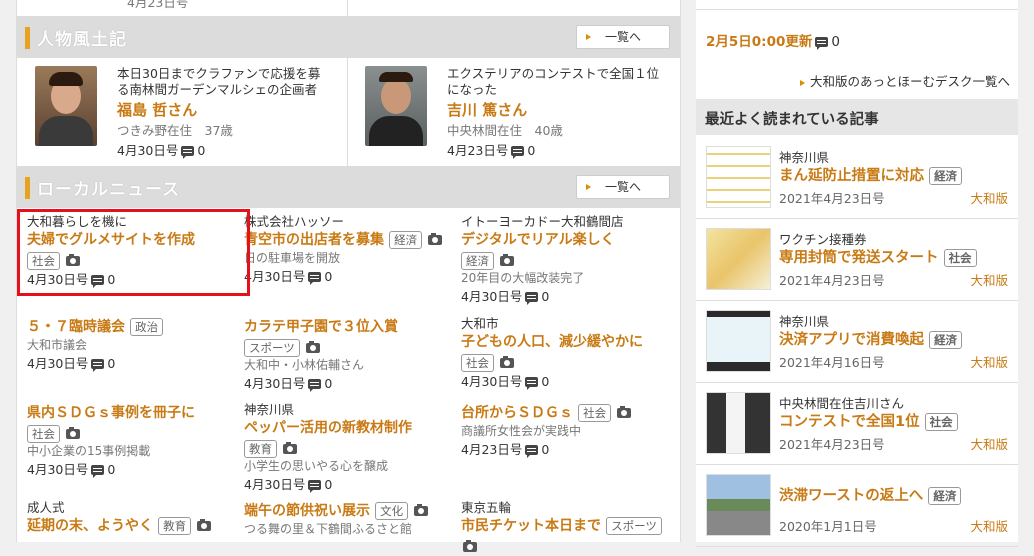 This screenshot has width=1034, height=556. I want to click on highlight-box, so click(133, 252).